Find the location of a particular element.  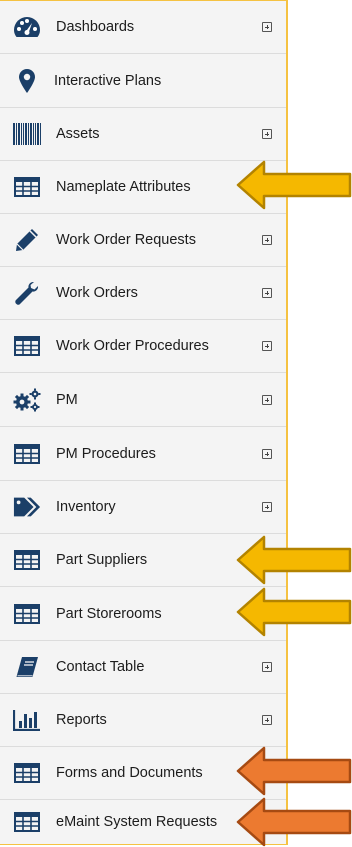

menu-item-label: eMaint System Requests is located at coordinates (137, 822).